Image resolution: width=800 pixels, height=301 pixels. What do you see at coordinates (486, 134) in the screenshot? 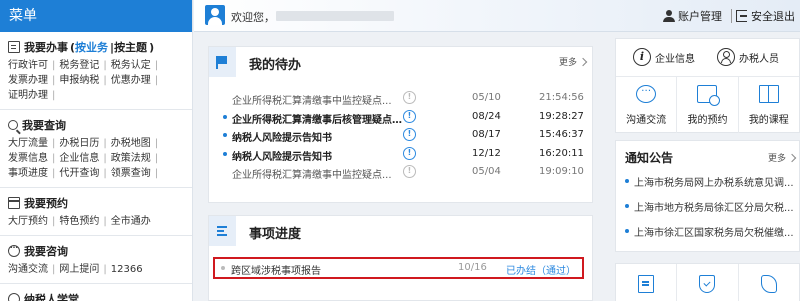
I see `todo-date: 08/17` at bounding box center [486, 134].